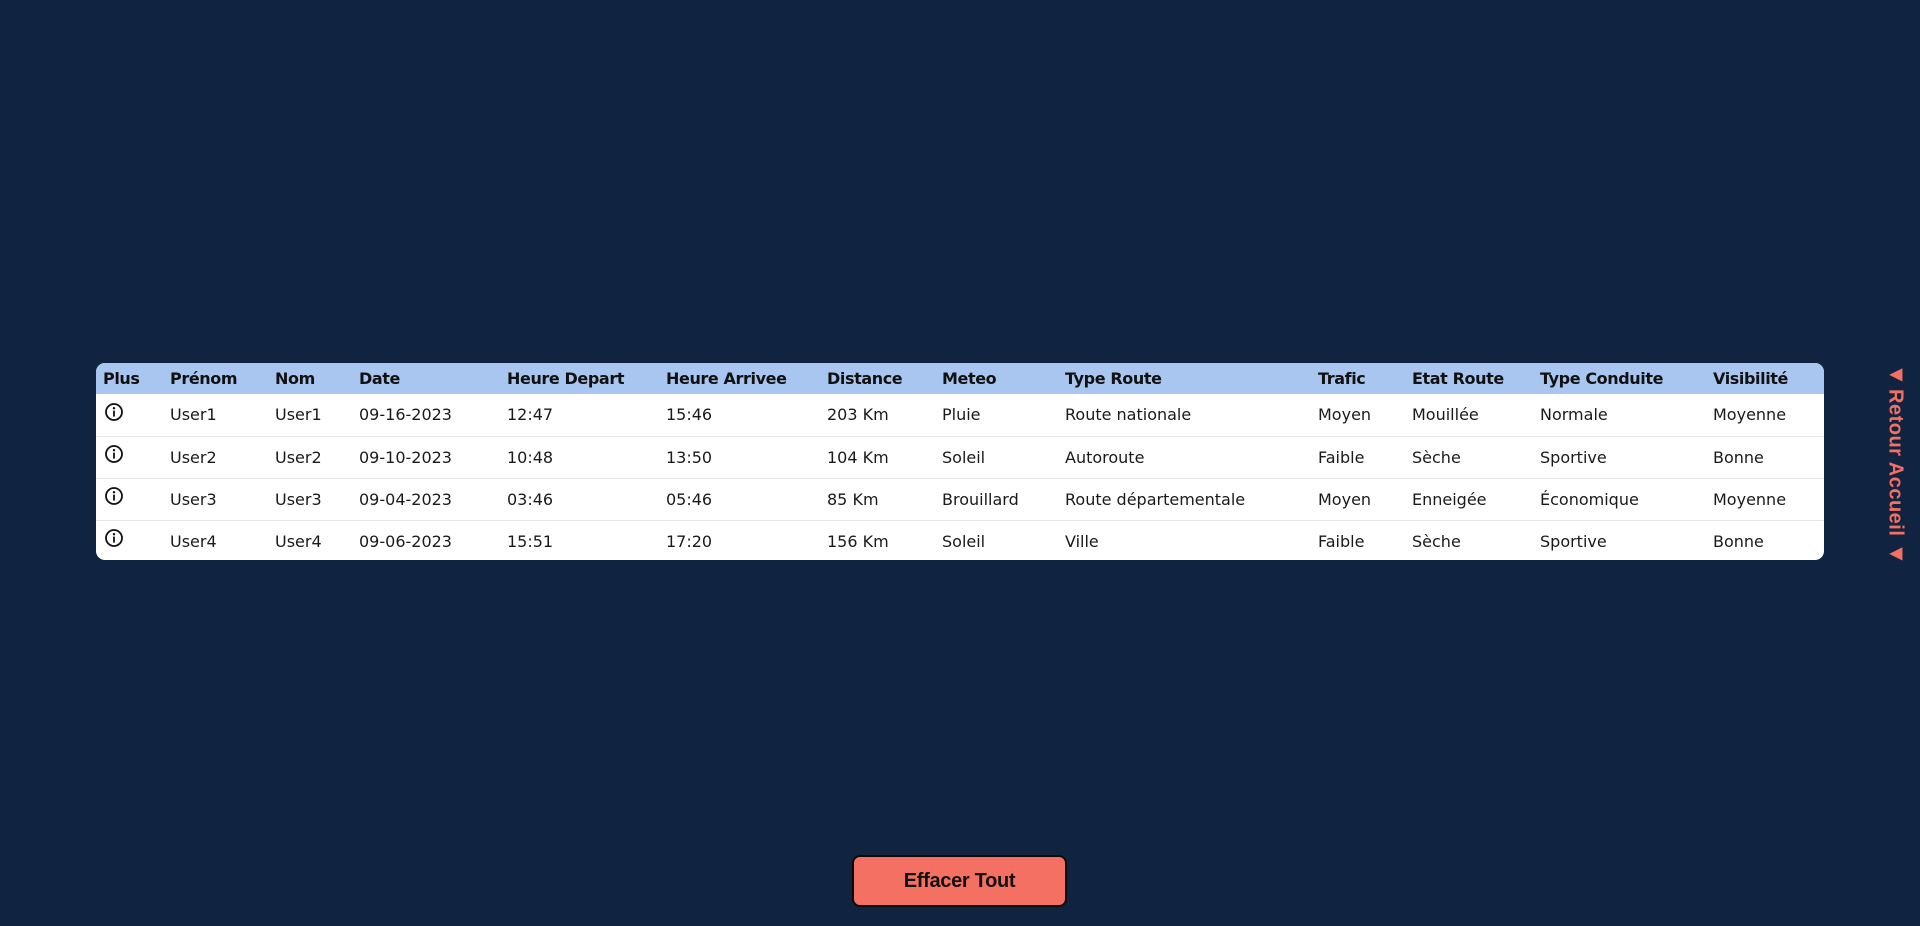 The width and height of the screenshot is (1920, 926). I want to click on header-visibilite: Visibilité, so click(1751, 378).